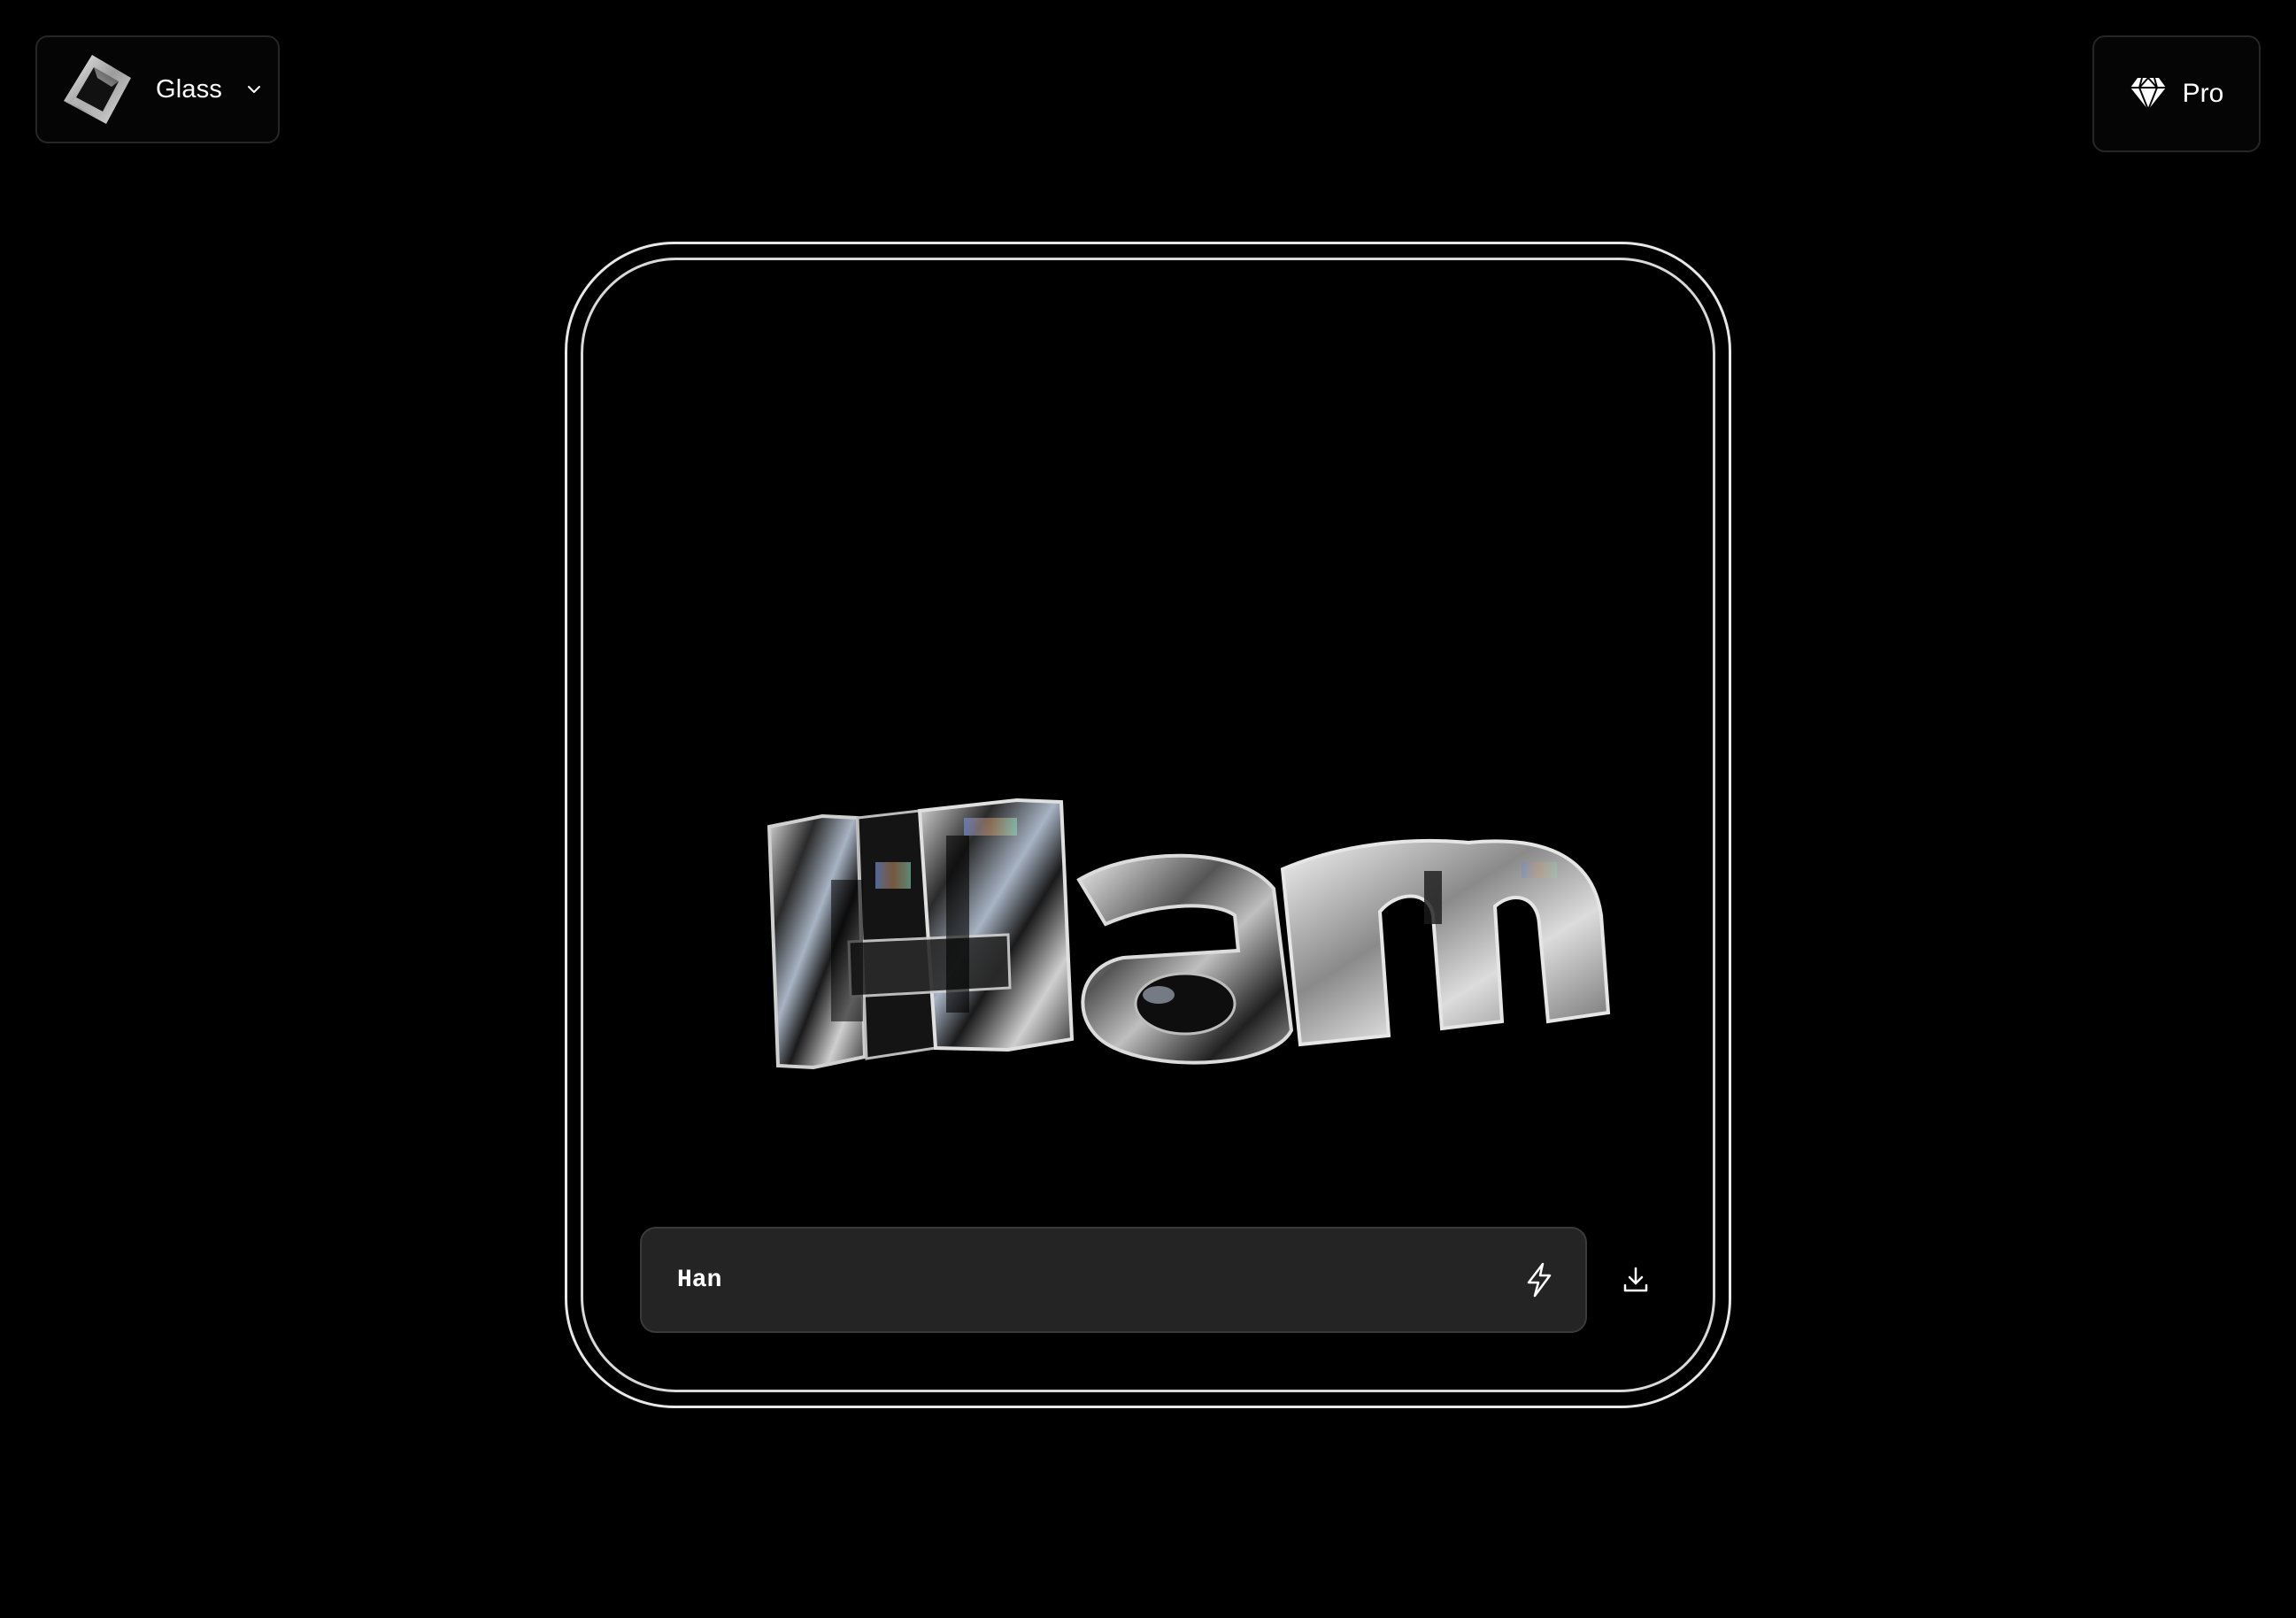 The image size is (2296, 1618). Describe the element at coordinates (1189, 933) in the screenshot. I see `glass-3d-text-render` at that location.